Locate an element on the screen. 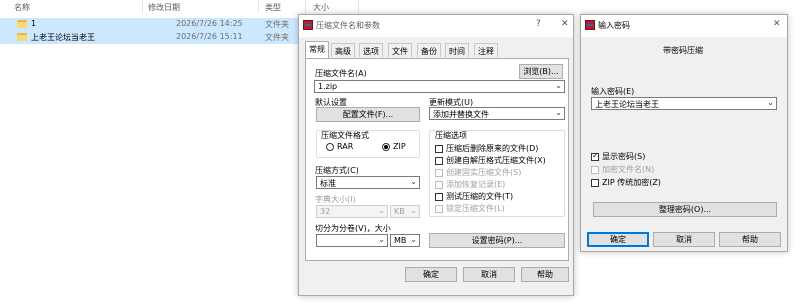 This screenshot has height=304, width=800. file-modified: 2026/7/26 14:25 is located at coordinates (209, 23).